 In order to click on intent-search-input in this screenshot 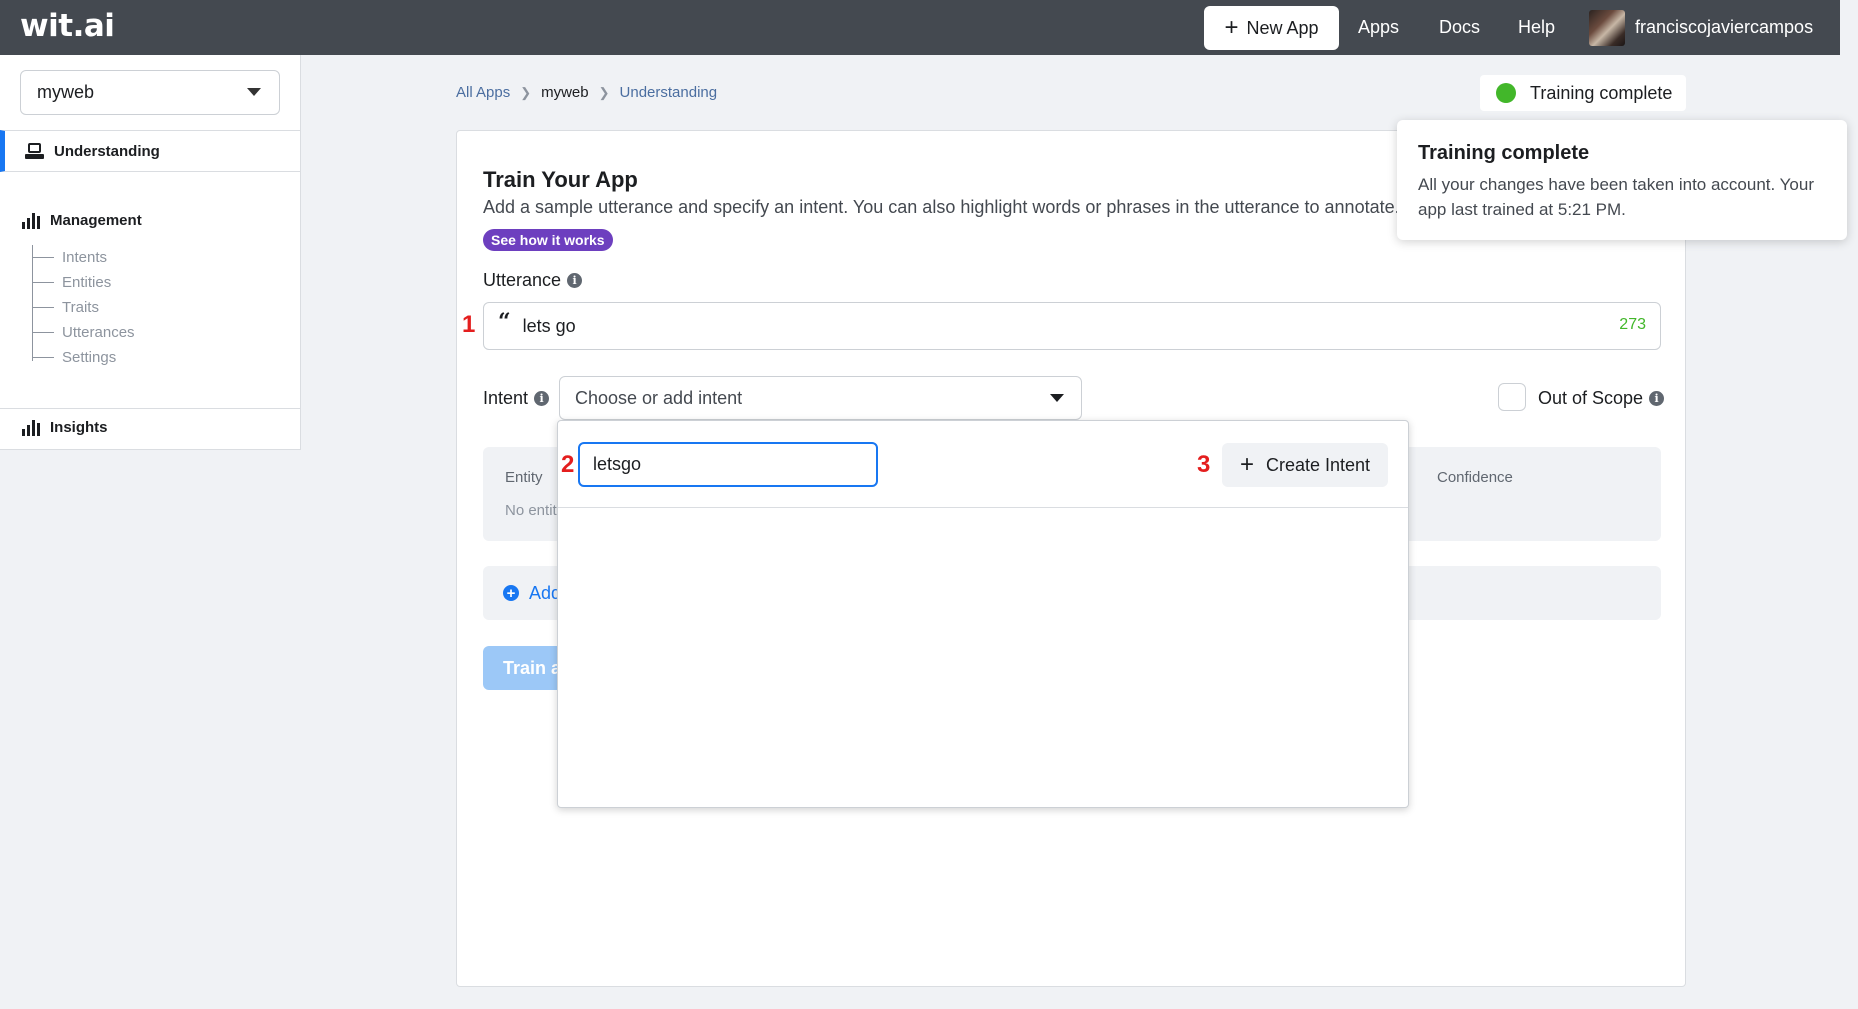, I will do `click(728, 464)`.